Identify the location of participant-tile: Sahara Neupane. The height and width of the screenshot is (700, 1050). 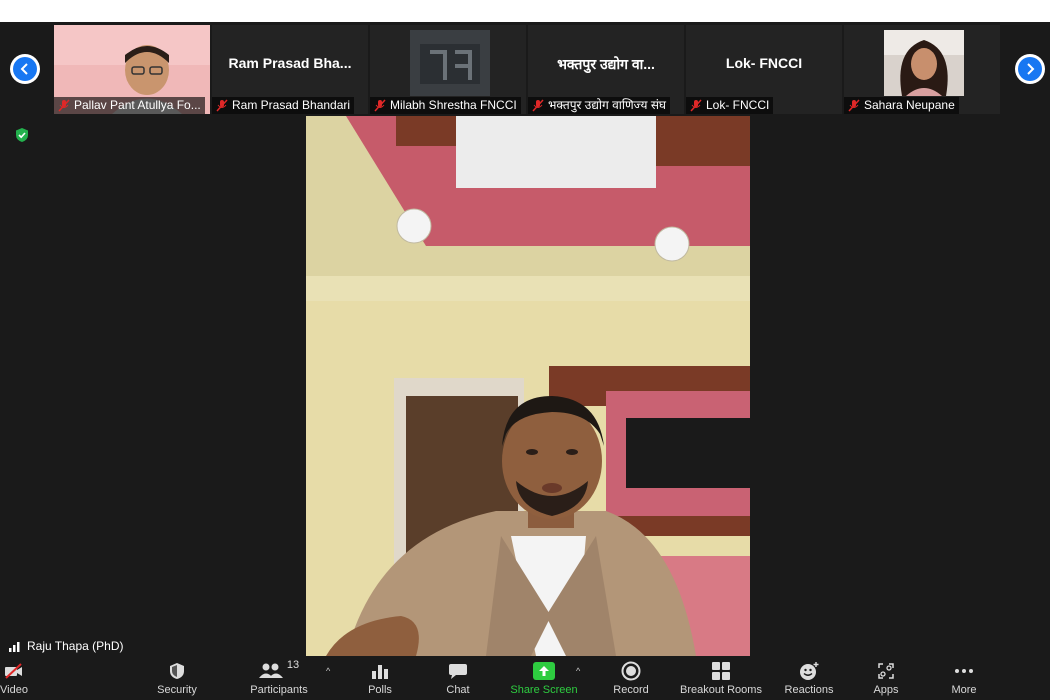
(922, 69).